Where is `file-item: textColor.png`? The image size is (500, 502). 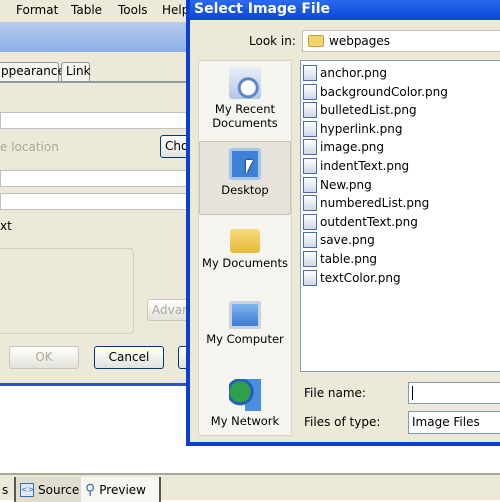 file-item: textColor.png is located at coordinates (352, 278).